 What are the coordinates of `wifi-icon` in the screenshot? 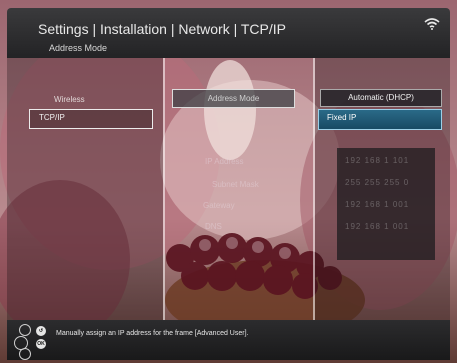 It's located at (432, 24).